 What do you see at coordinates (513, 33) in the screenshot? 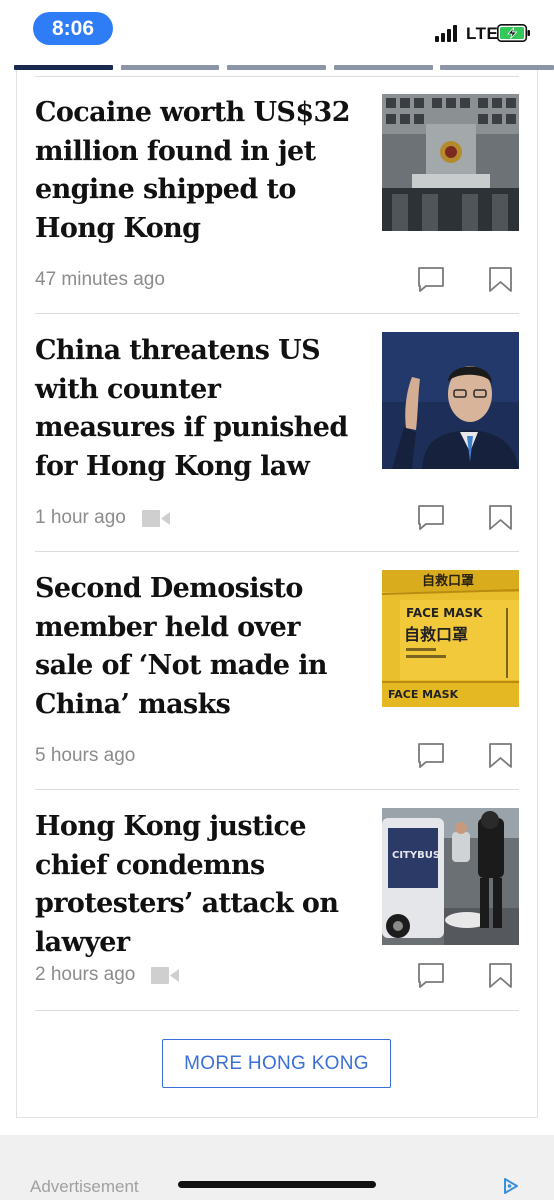
I see `battery-charging-icon` at bounding box center [513, 33].